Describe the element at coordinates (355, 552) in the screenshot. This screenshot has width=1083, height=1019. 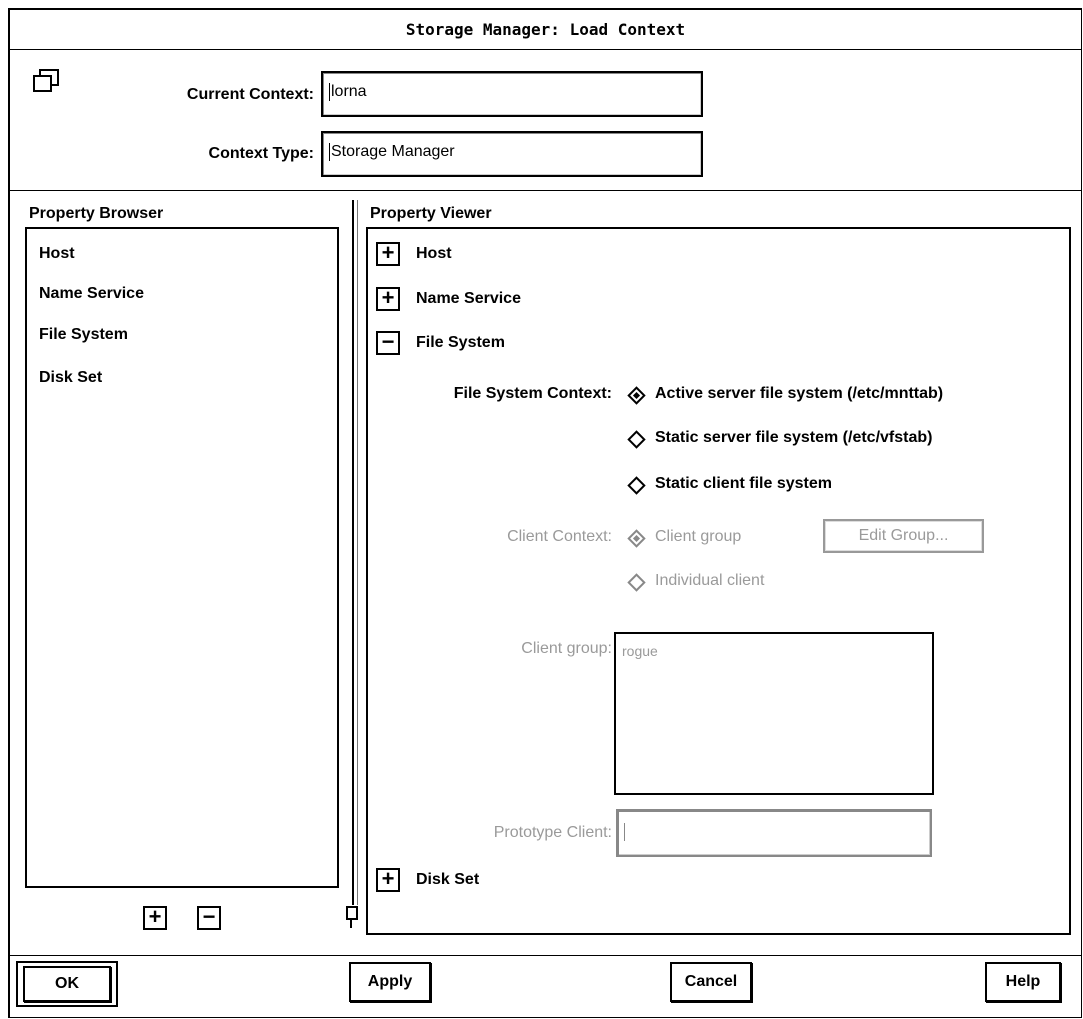
I see `pane-splitter` at that location.